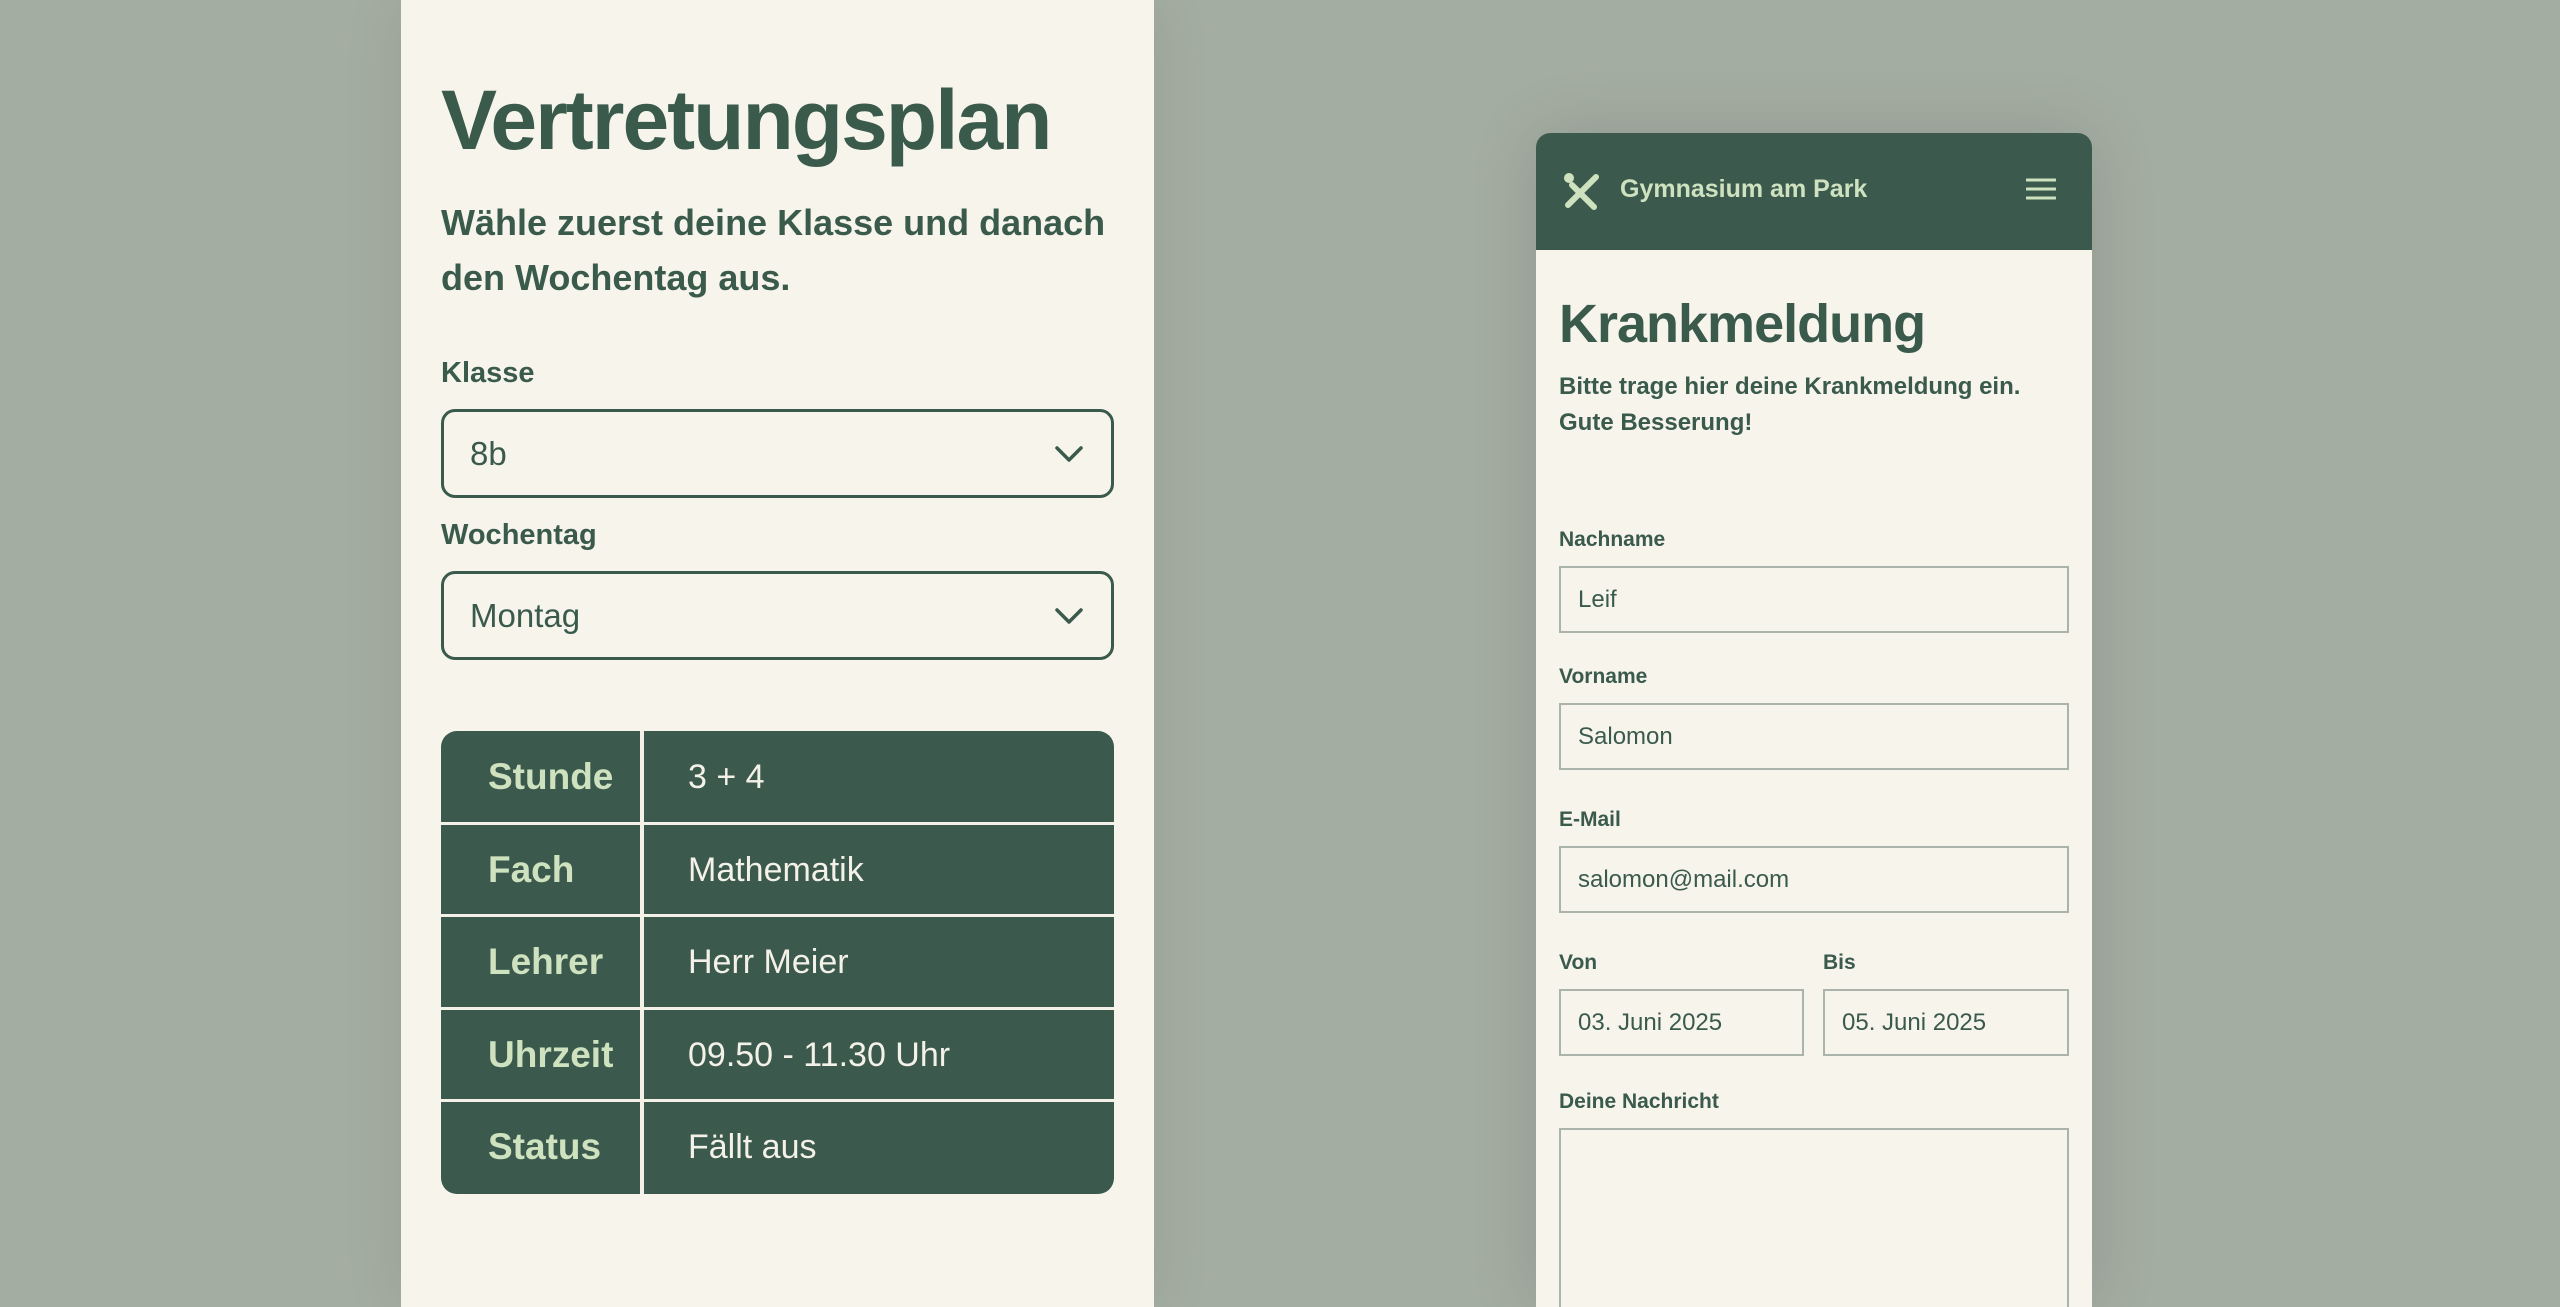 The height and width of the screenshot is (1307, 2560). What do you see at coordinates (1582, 191) in the screenshot?
I see `logo-icon` at bounding box center [1582, 191].